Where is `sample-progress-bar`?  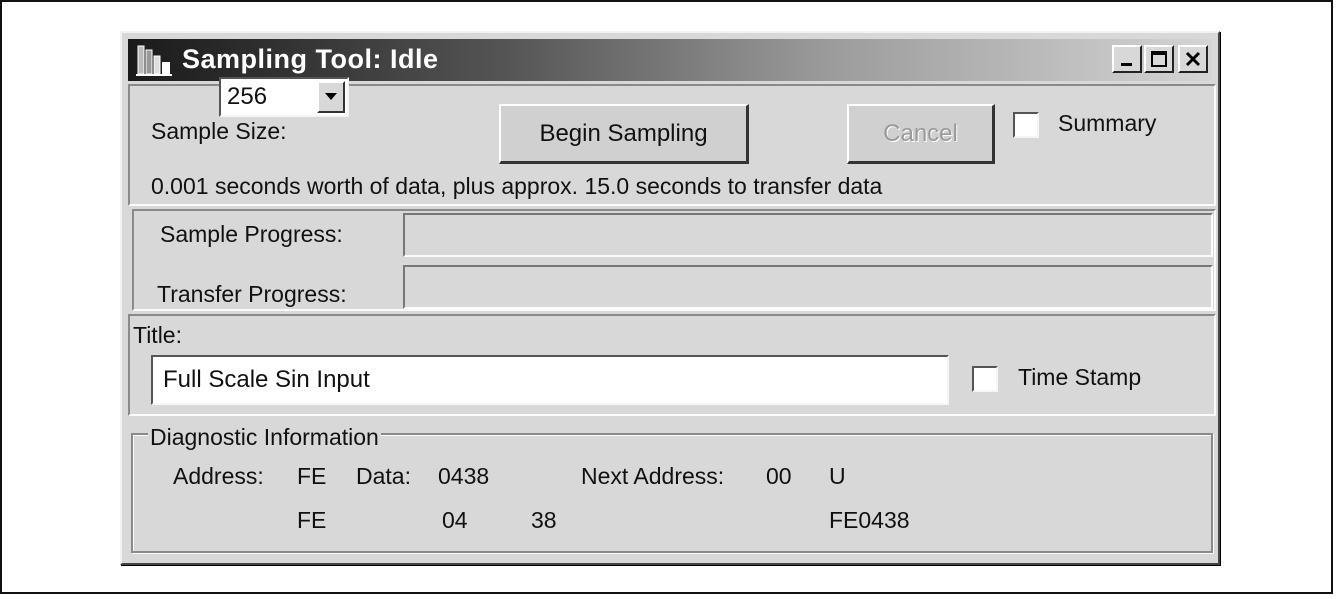
sample-progress-bar is located at coordinates (808, 235).